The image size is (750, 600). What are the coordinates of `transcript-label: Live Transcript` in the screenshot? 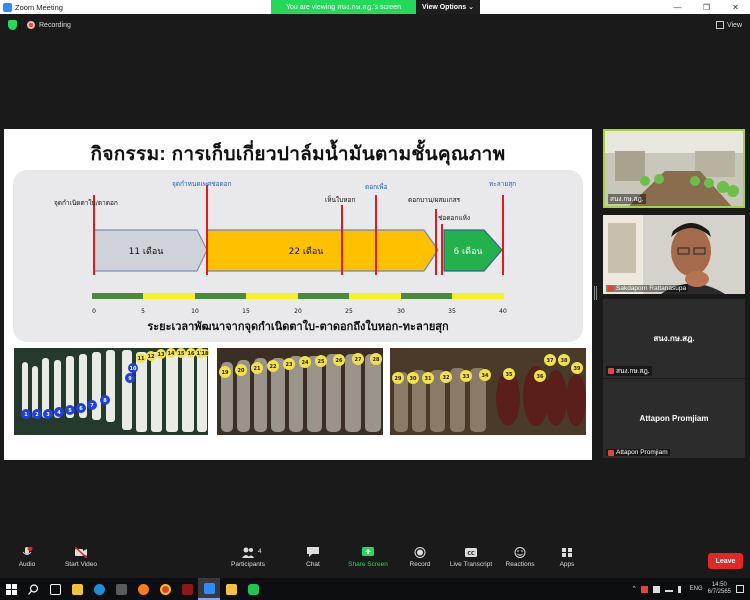 It's located at (471, 564).